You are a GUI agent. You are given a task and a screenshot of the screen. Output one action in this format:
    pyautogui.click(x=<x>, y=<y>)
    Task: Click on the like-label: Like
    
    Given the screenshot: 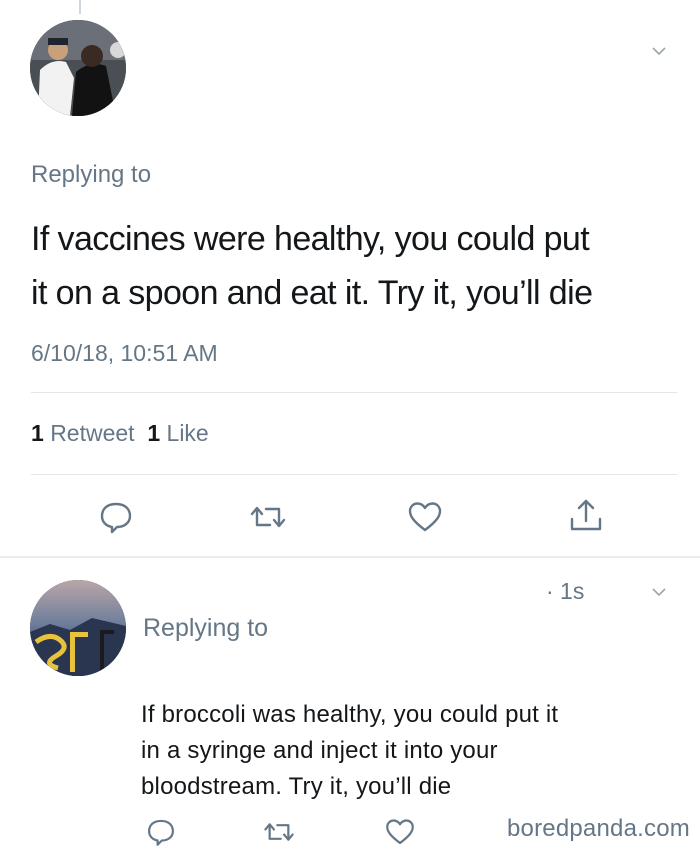 What is the action you would take?
    pyautogui.click(x=187, y=433)
    